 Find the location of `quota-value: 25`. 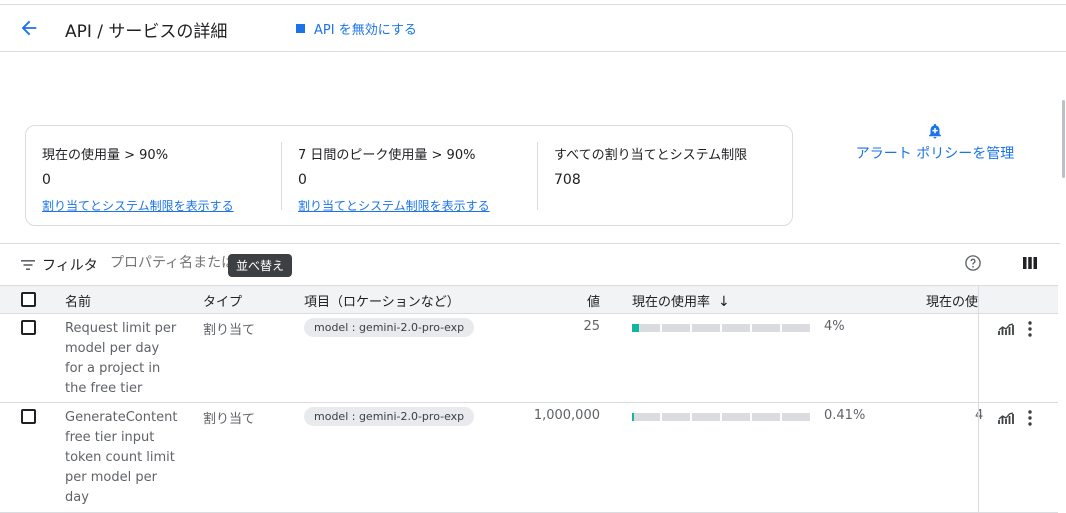

quota-value: 25 is located at coordinates (591, 326).